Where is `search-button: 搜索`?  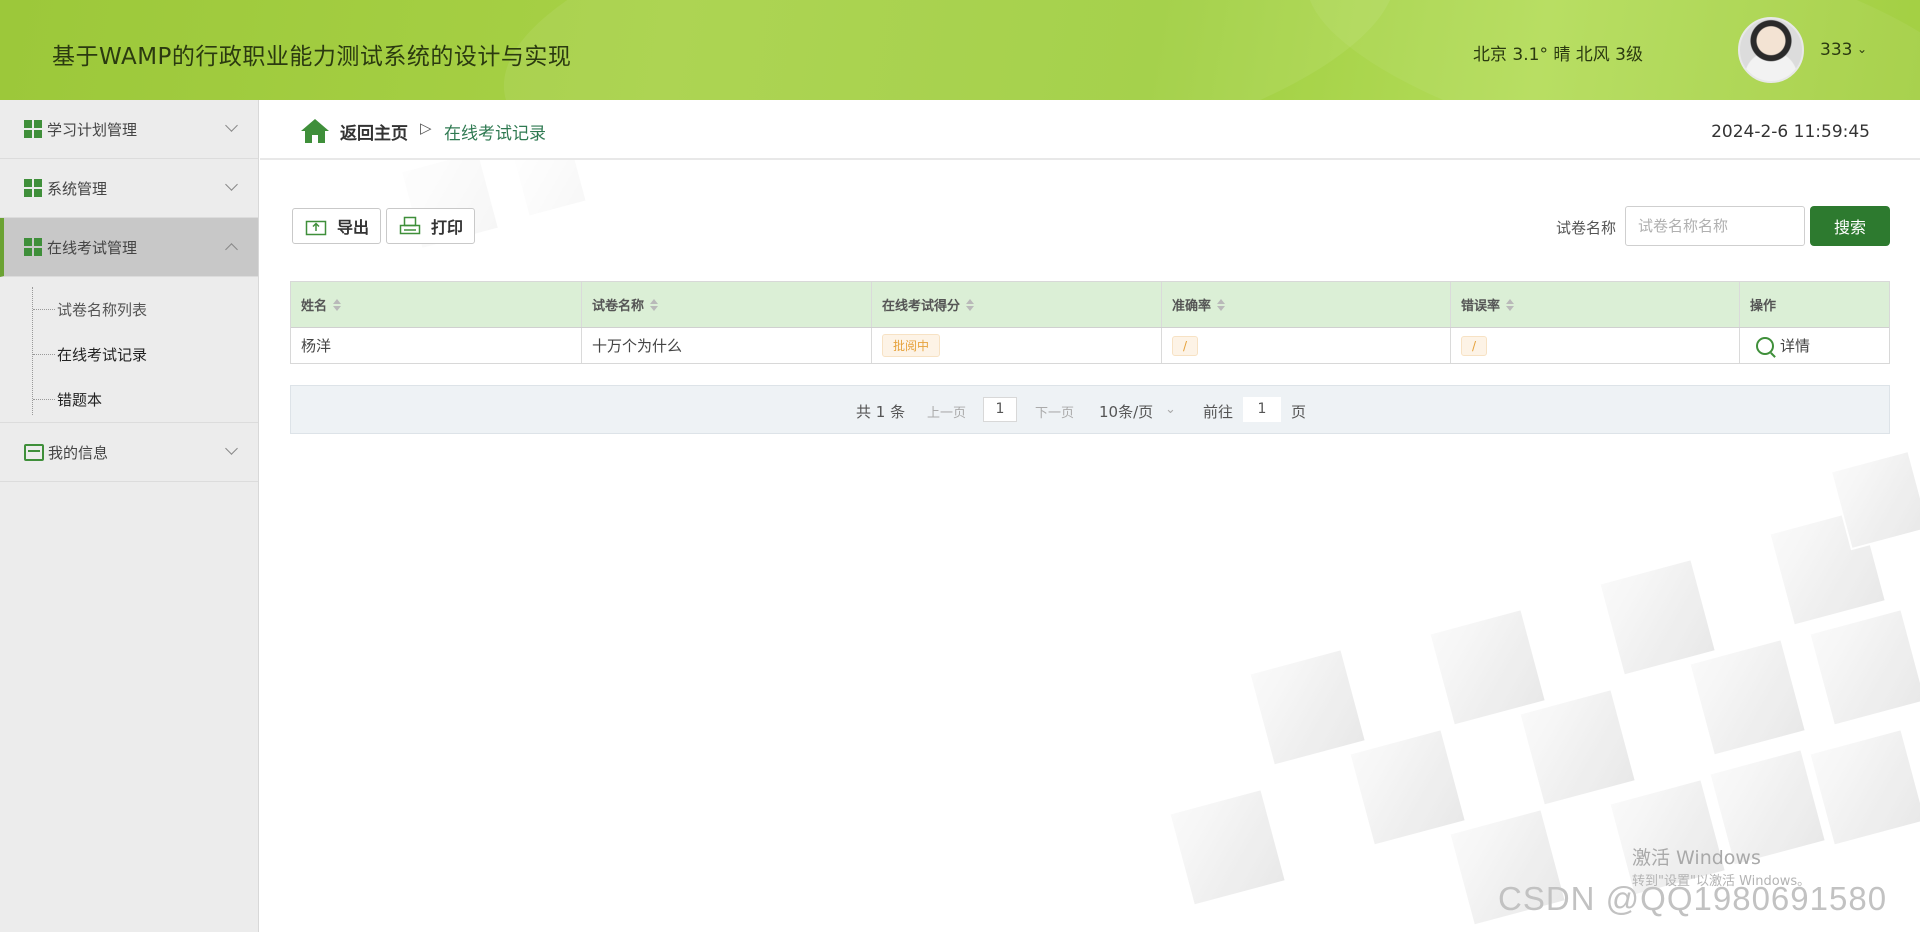 search-button: 搜索 is located at coordinates (1850, 226).